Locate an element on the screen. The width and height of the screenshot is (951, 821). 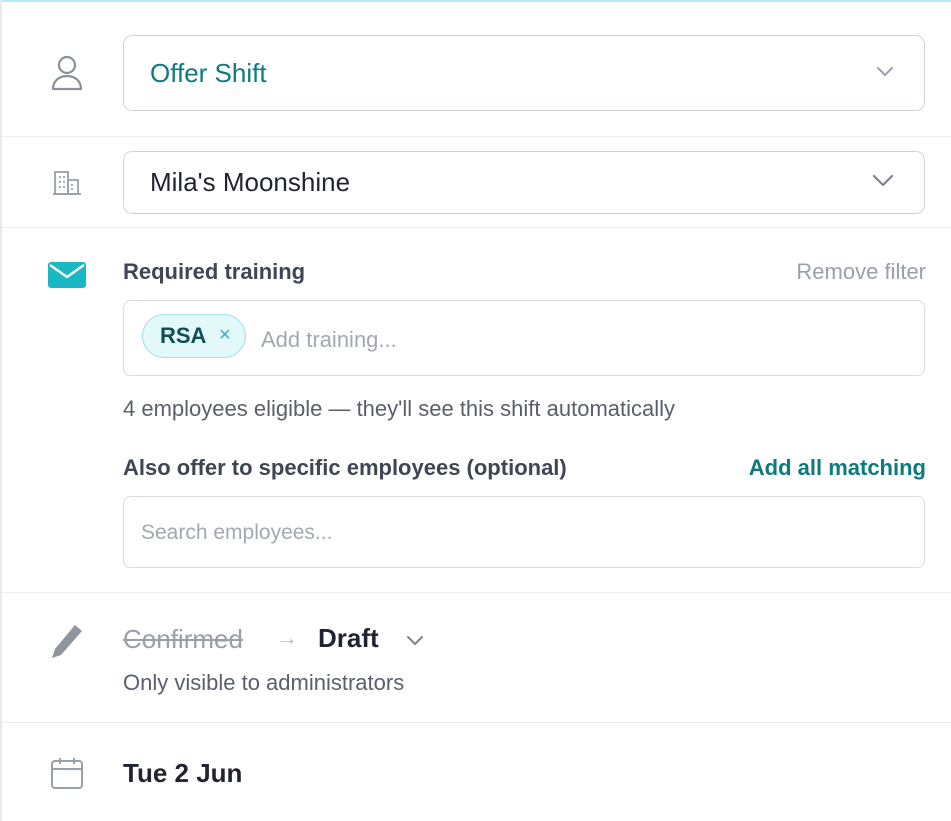
calendar-icon is located at coordinates (67, 773).